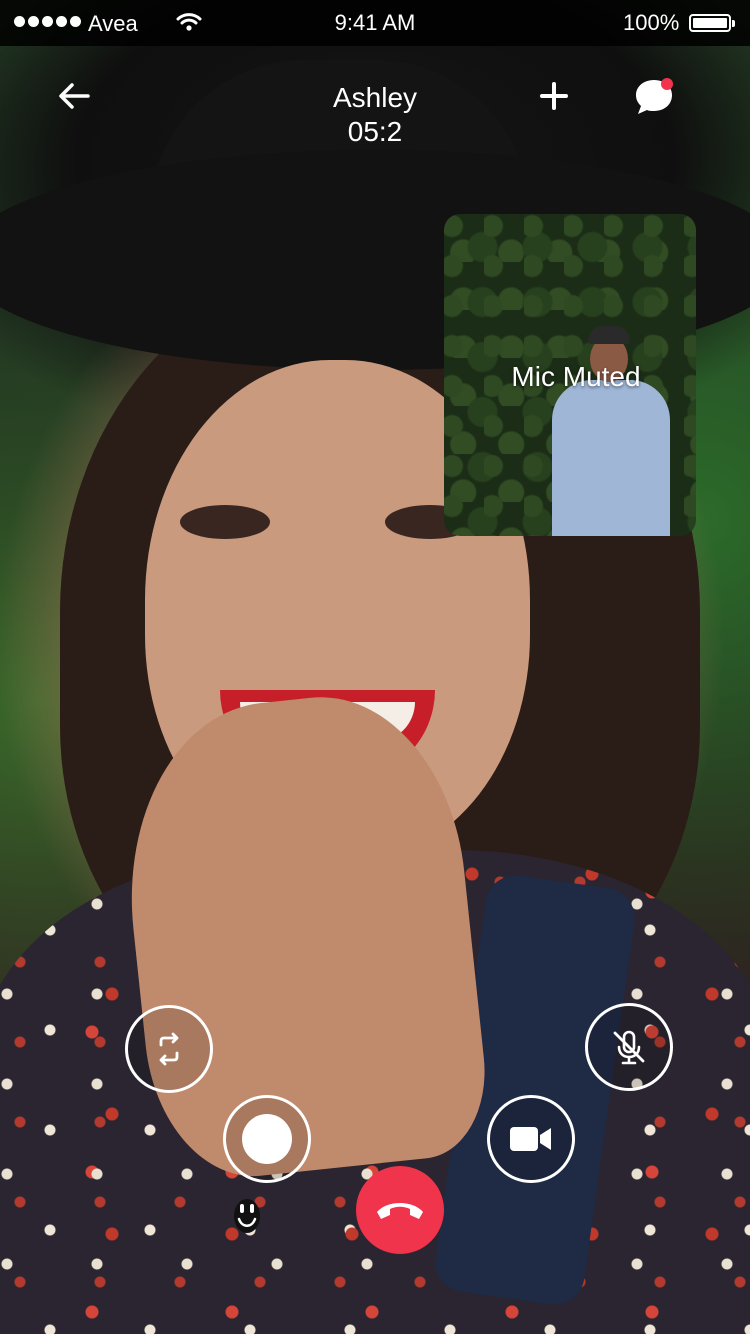 This screenshot has width=750, height=1334. I want to click on switch-camera-icon, so click(169, 1049).